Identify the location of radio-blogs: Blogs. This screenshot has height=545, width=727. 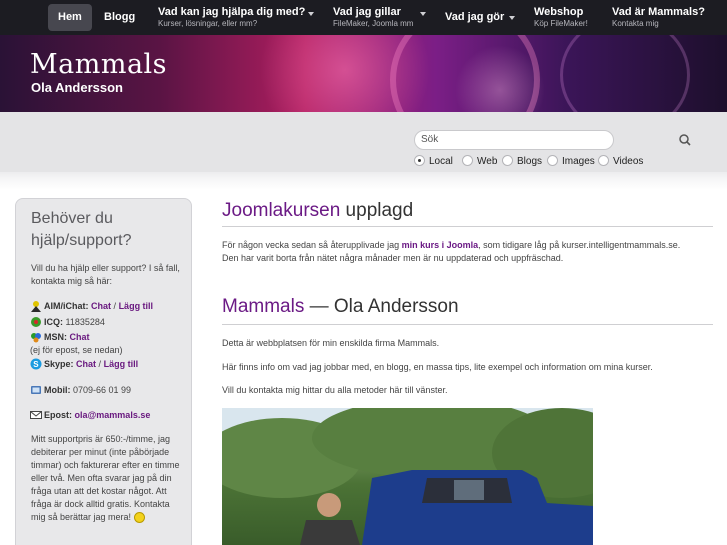
(522, 161).